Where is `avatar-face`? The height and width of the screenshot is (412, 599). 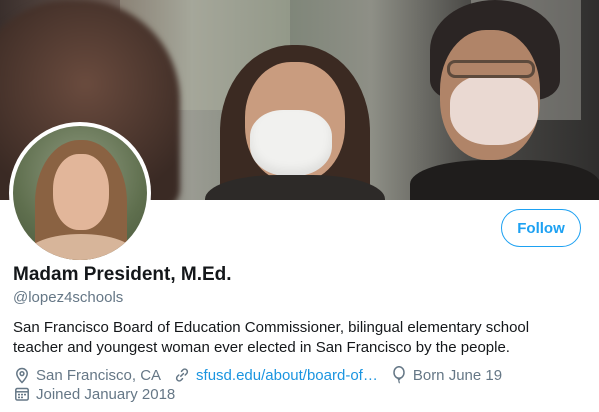
avatar-face is located at coordinates (81, 192).